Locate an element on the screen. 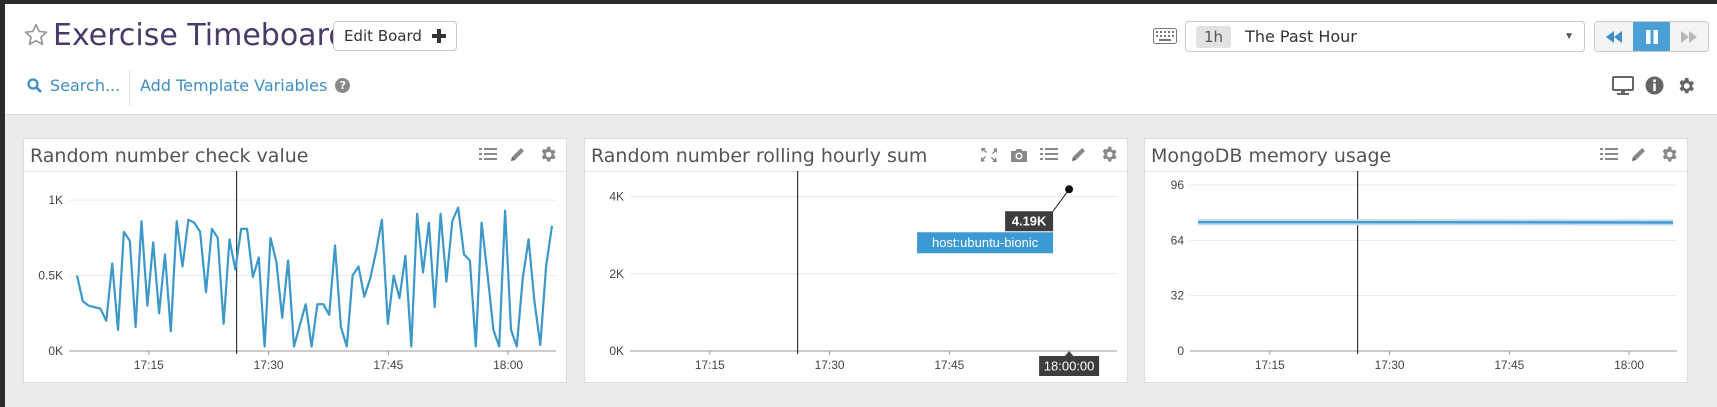 This screenshot has width=1717, height=407. rewind-icon is located at coordinates (1613, 36).